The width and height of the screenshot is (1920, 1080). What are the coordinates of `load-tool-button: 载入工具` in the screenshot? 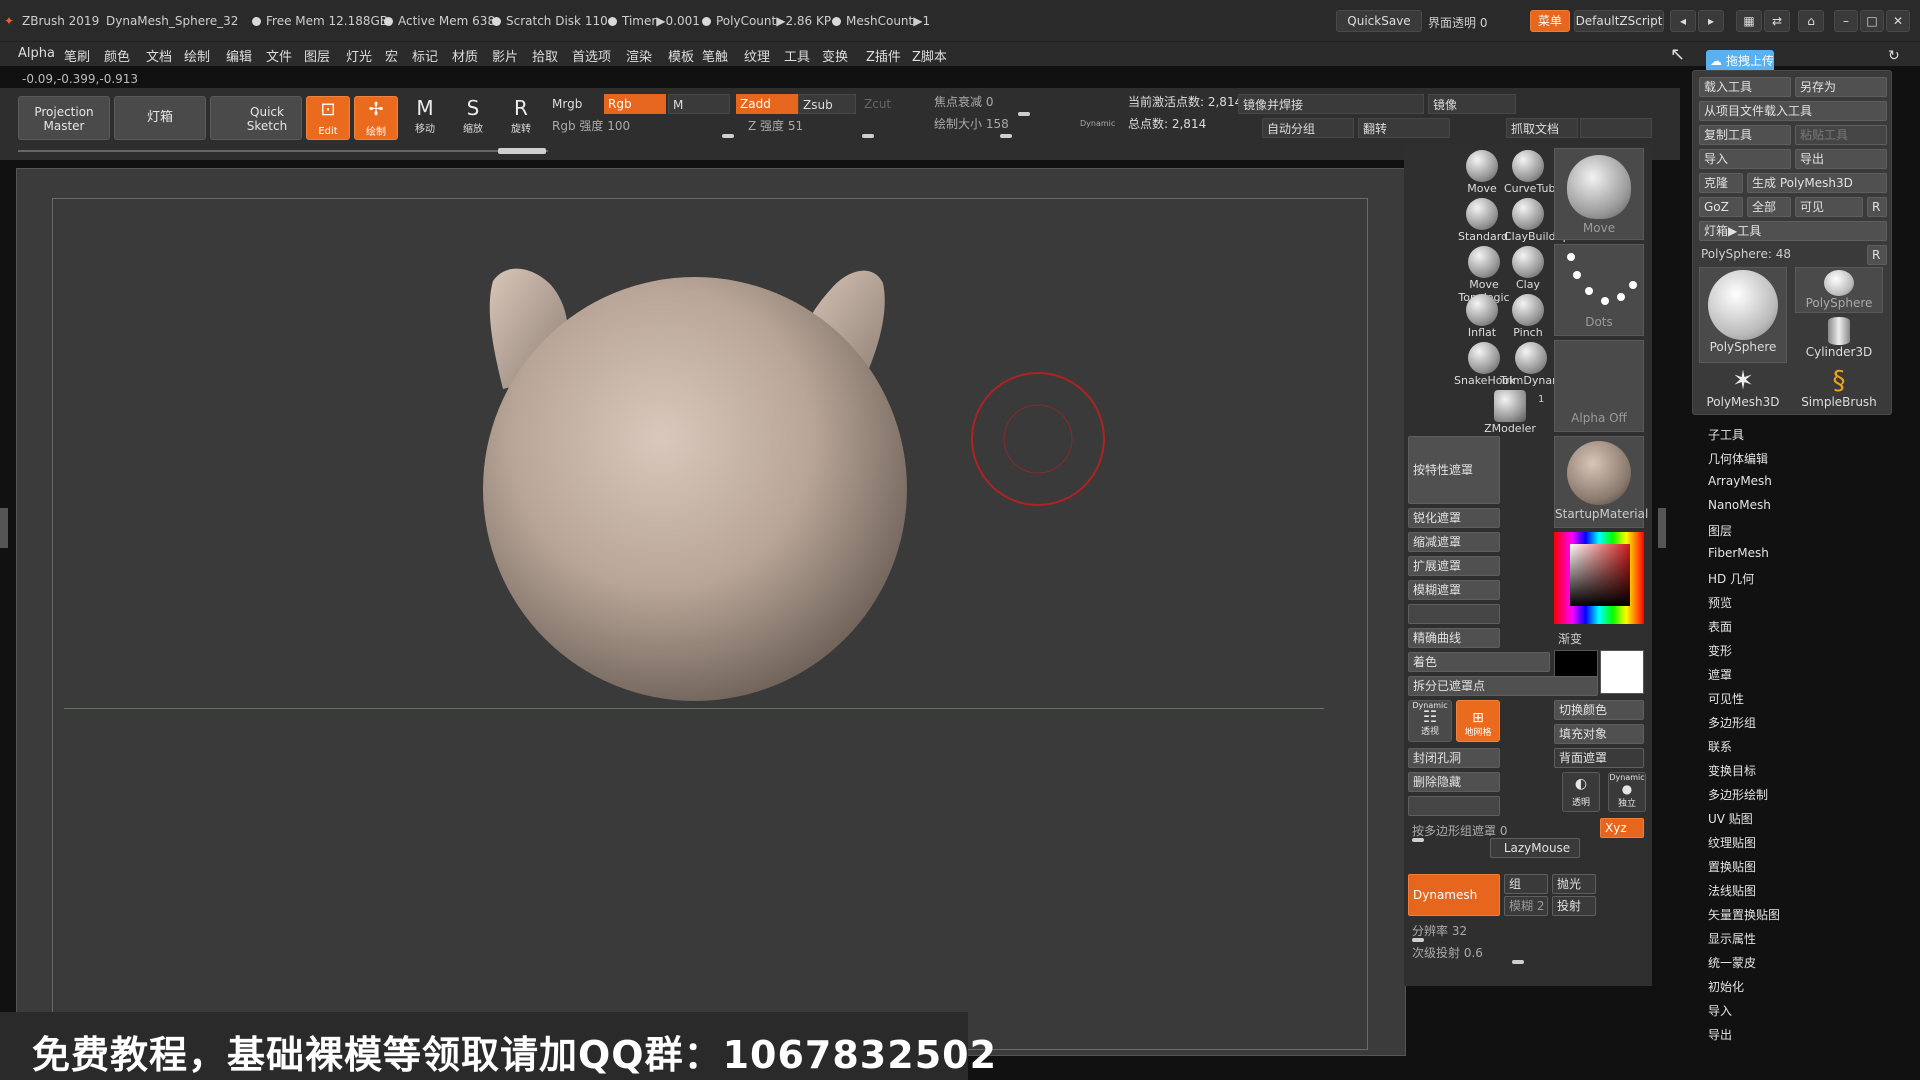 It's located at (1745, 87).